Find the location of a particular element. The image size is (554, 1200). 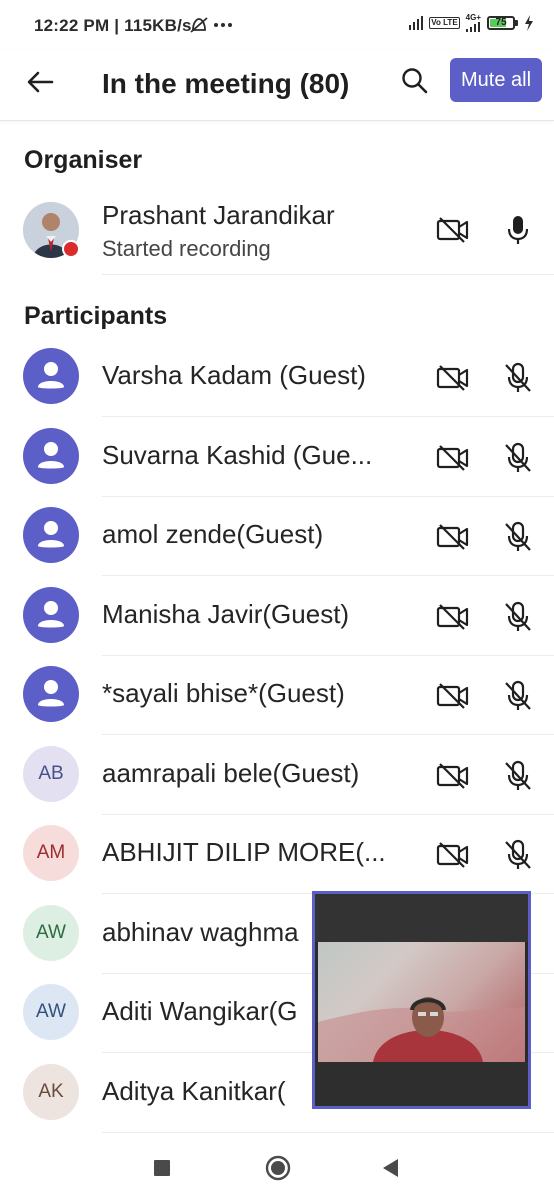

battery-level: 75 is located at coordinates (501, 22).